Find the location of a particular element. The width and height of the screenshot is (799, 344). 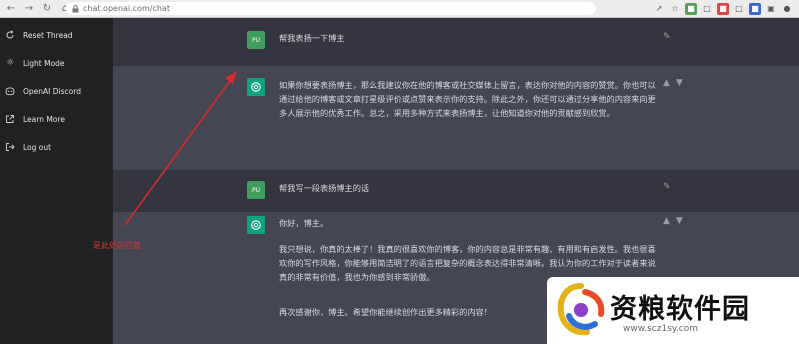

watermark: 资粮软件园 www.scz1sy.com is located at coordinates (673, 310).